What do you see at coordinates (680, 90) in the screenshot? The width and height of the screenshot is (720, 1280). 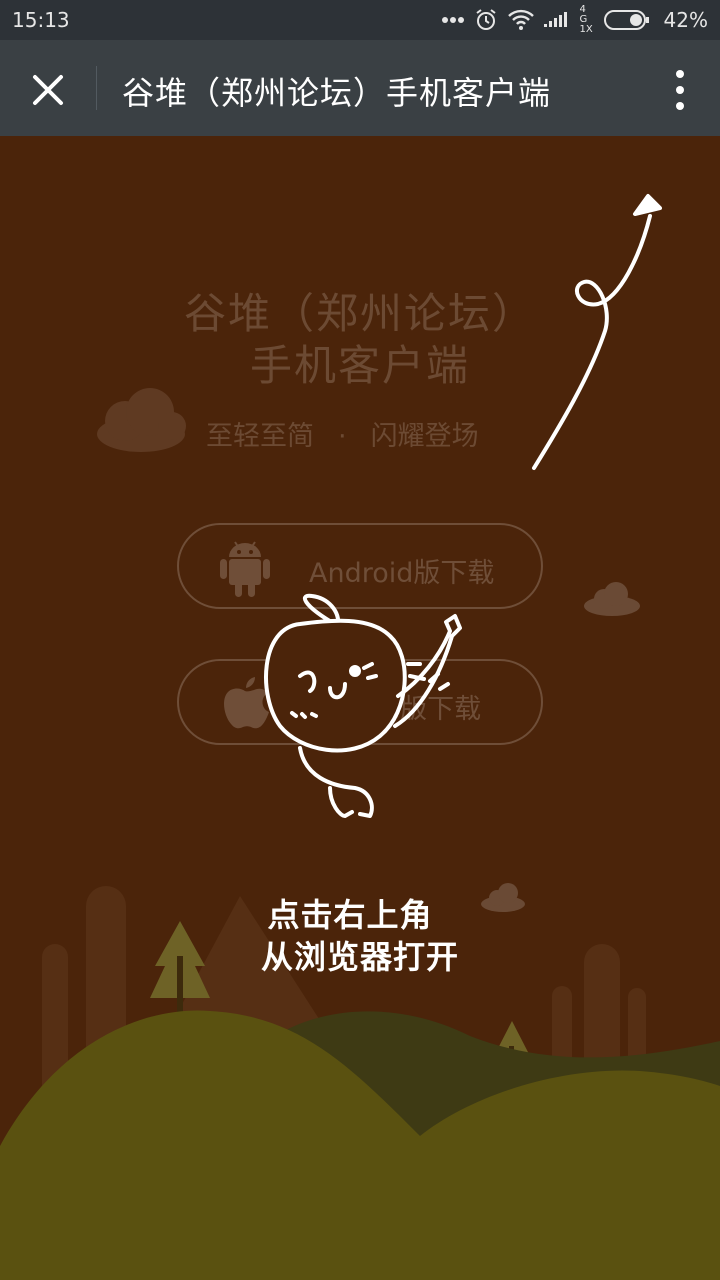 I see `more-options-button` at bounding box center [680, 90].